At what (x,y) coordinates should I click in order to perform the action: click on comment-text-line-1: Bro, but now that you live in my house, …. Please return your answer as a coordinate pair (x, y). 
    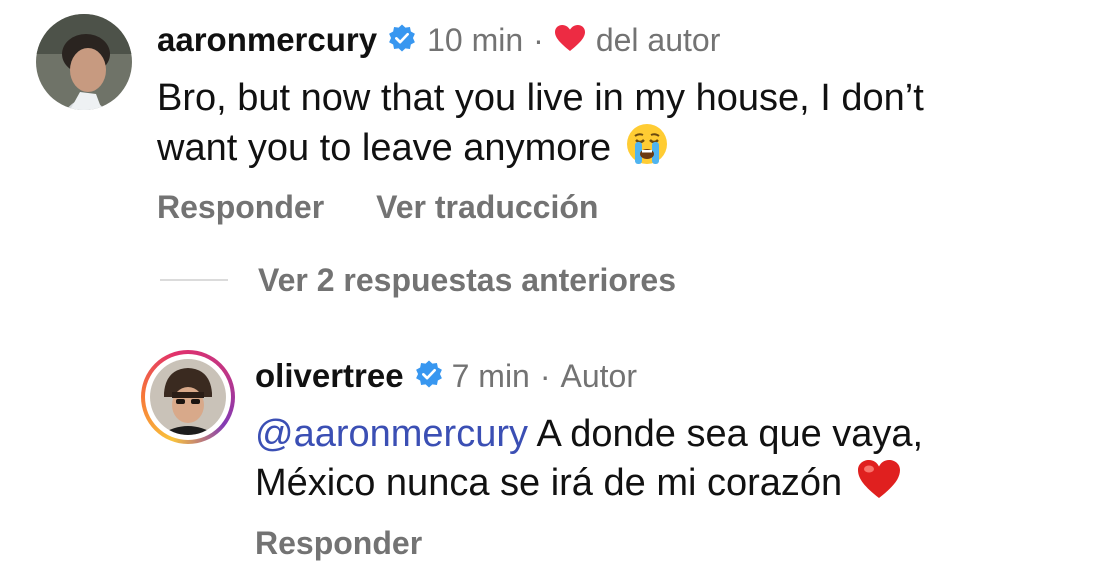
    Looking at the image, I should click on (540, 98).